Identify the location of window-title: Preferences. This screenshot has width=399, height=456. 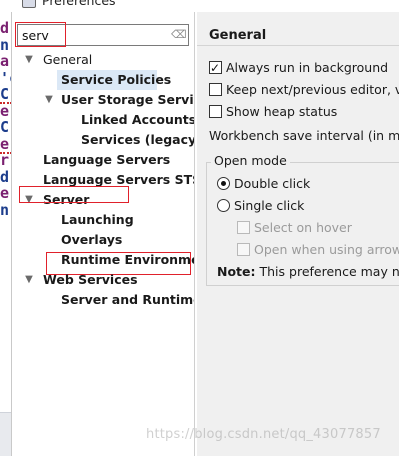
(79, 4).